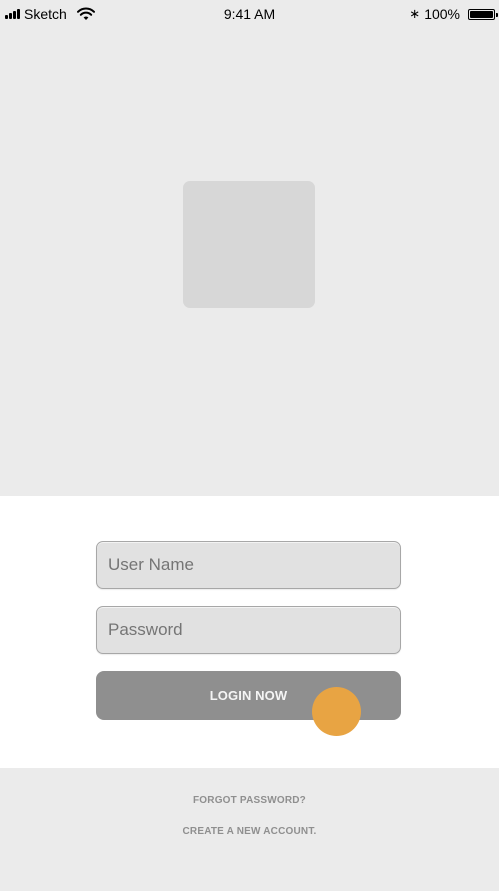 The height and width of the screenshot is (891, 499). Describe the element at coordinates (336, 711) in the screenshot. I see `touch-indicator` at that location.